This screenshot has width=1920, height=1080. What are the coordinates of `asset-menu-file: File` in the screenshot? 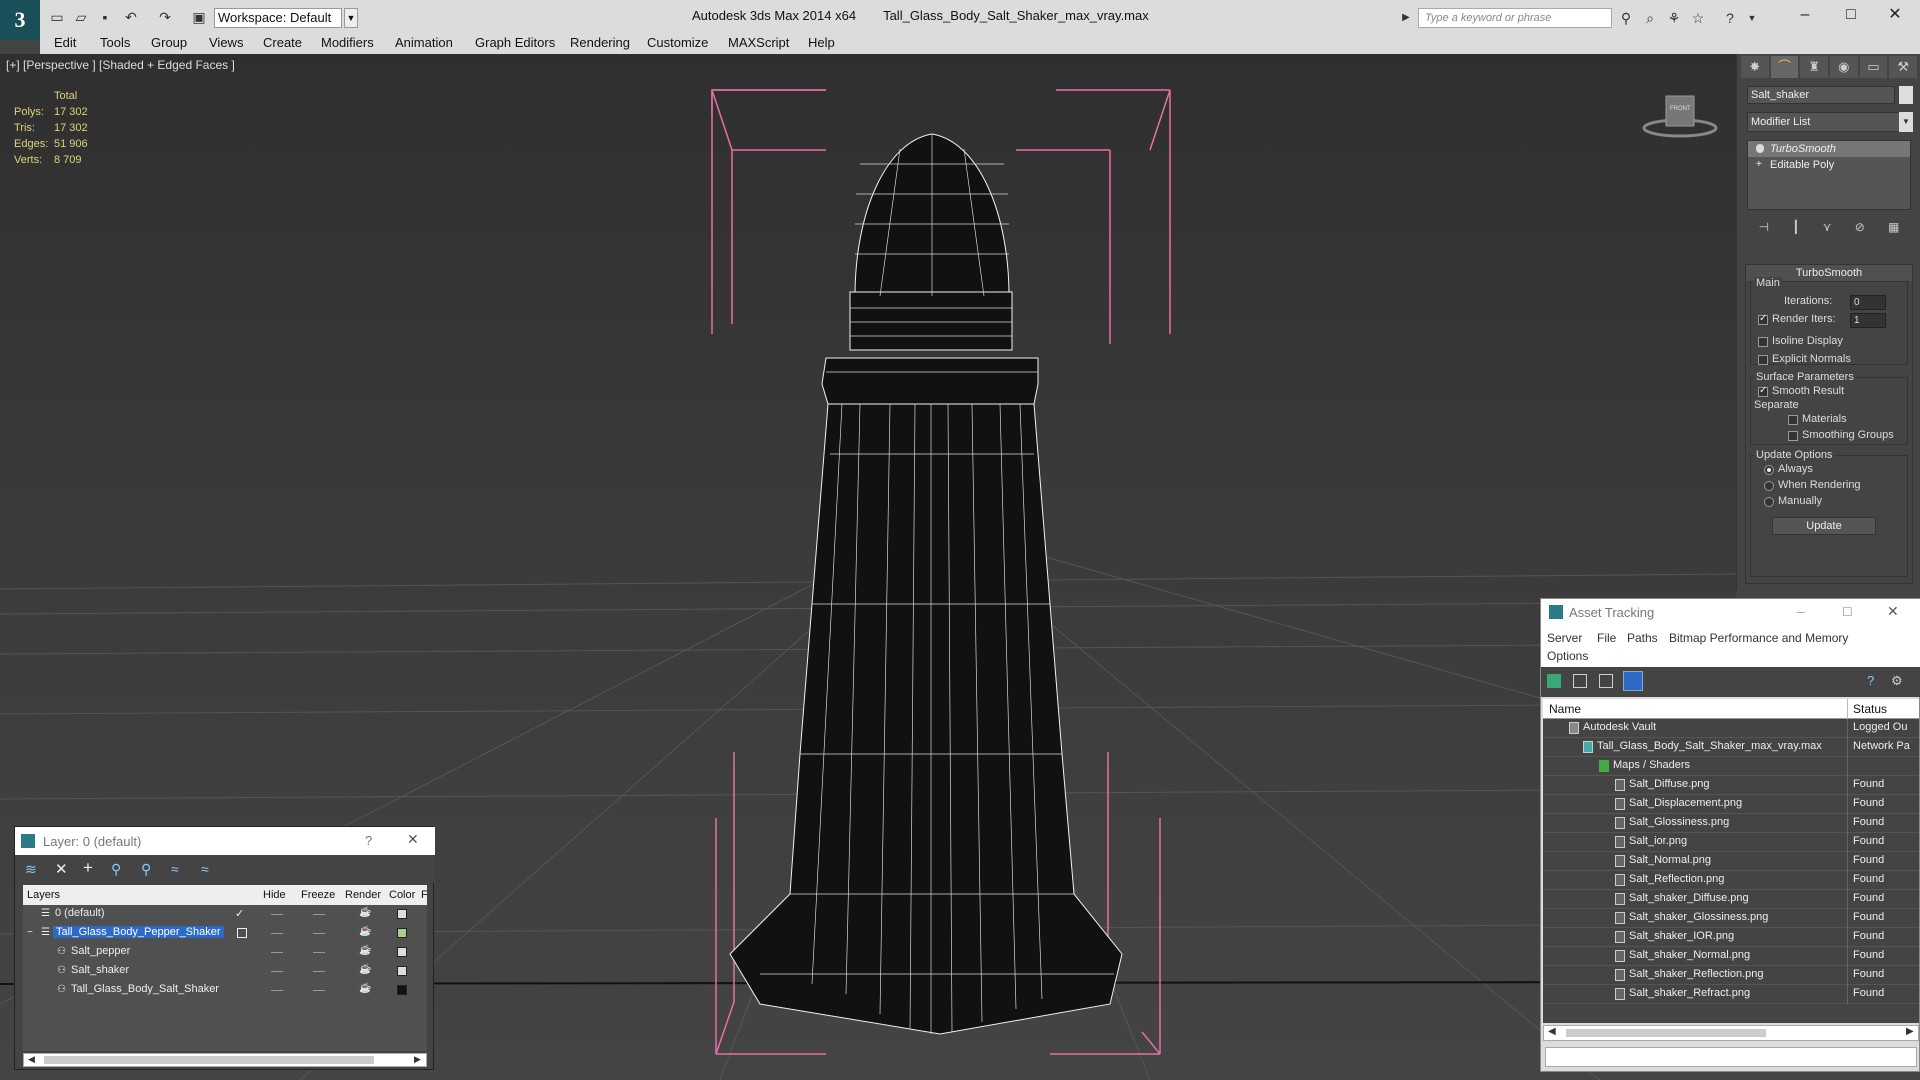 It's located at (1606, 638).